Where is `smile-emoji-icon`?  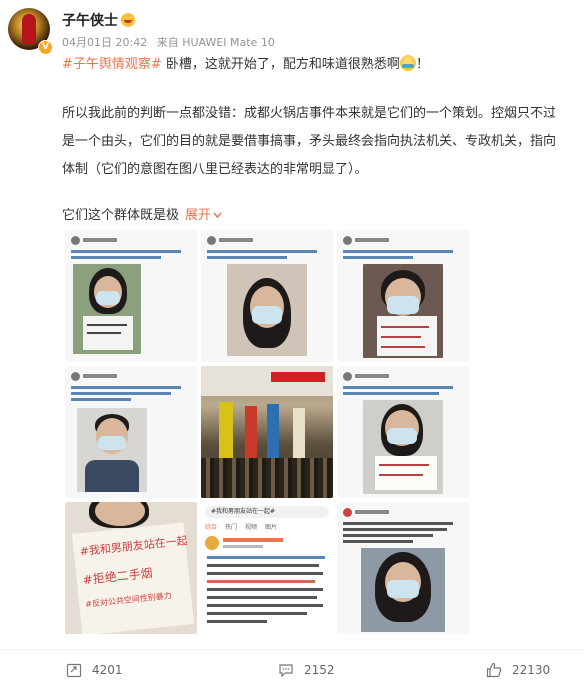 smile-emoji-icon is located at coordinates (128, 20).